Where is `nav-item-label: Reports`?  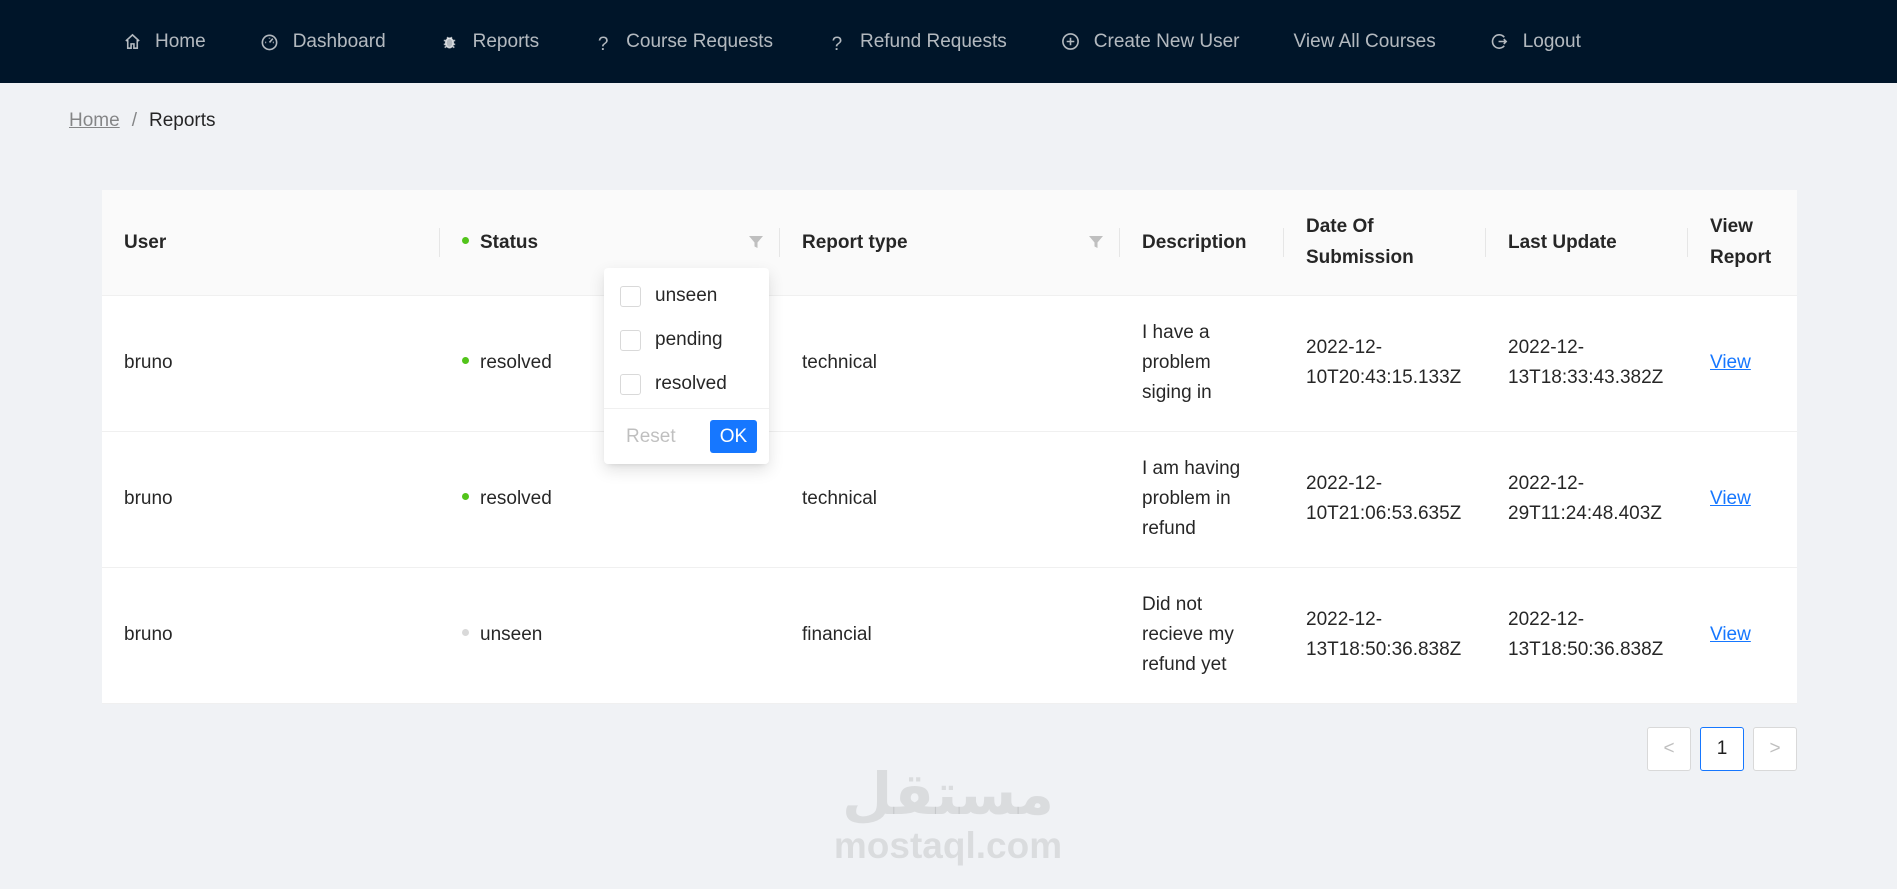 nav-item-label: Reports is located at coordinates (506, 41).